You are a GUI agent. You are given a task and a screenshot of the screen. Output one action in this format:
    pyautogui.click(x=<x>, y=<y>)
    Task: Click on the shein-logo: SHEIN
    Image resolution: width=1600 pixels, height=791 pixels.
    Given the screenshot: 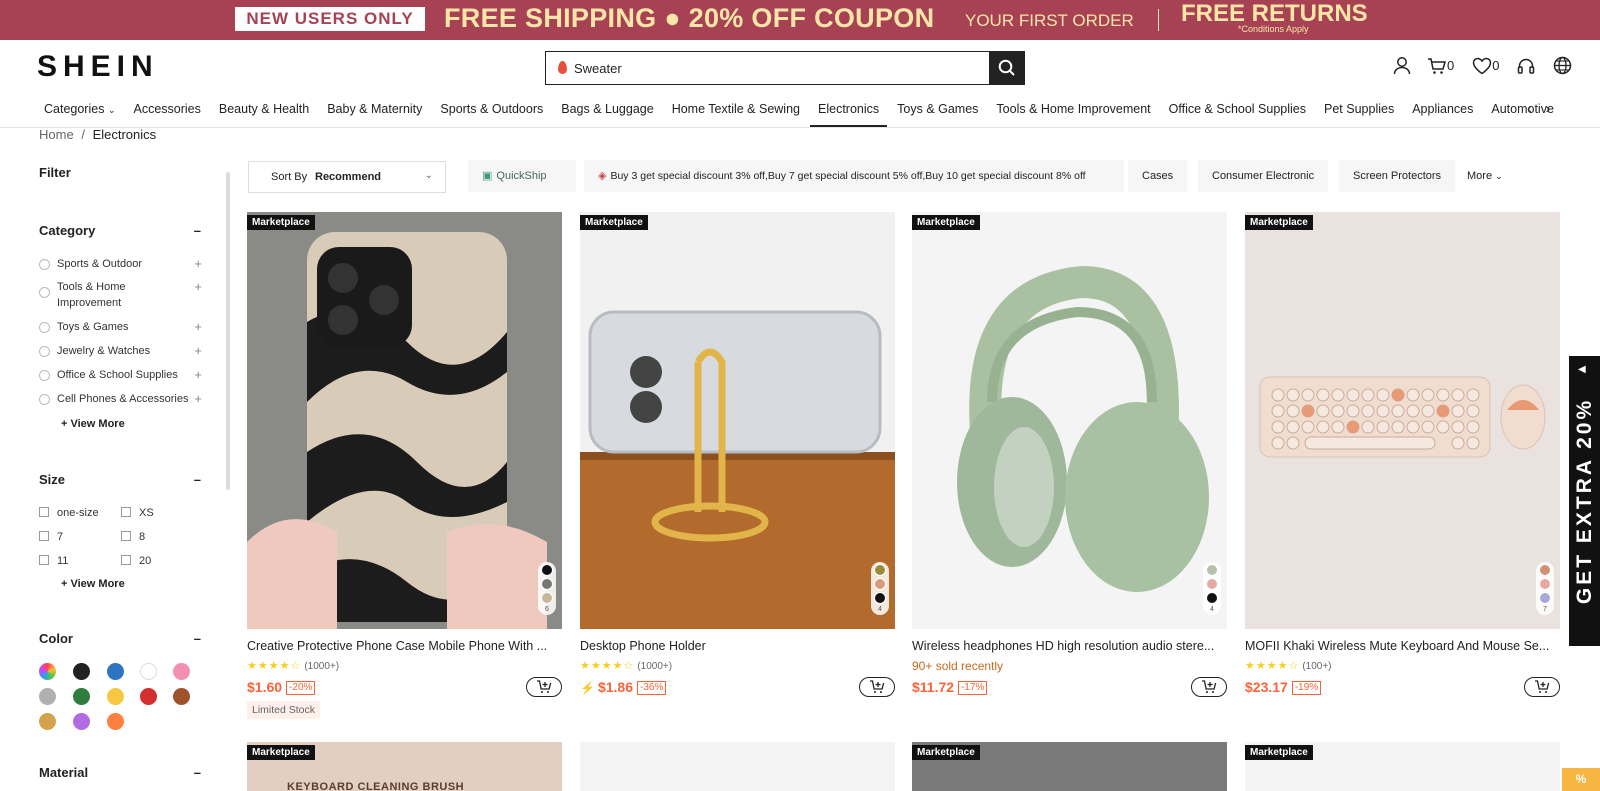 What is the action you would take?
    pyautogui.click(x=98, y=67)
    